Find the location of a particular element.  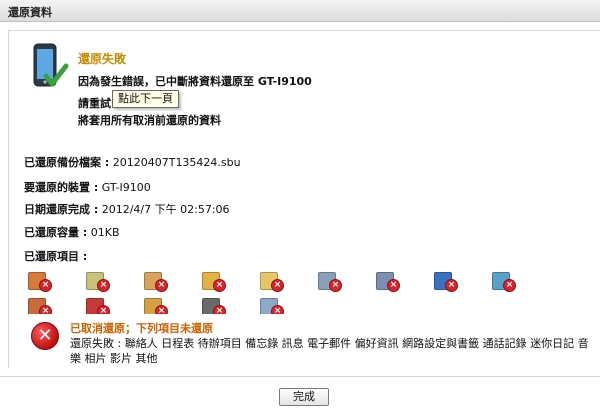

date-row: 日期還原完成 : 2012/4/7 下午 02:57:06 is located at coordinates (127, 209).